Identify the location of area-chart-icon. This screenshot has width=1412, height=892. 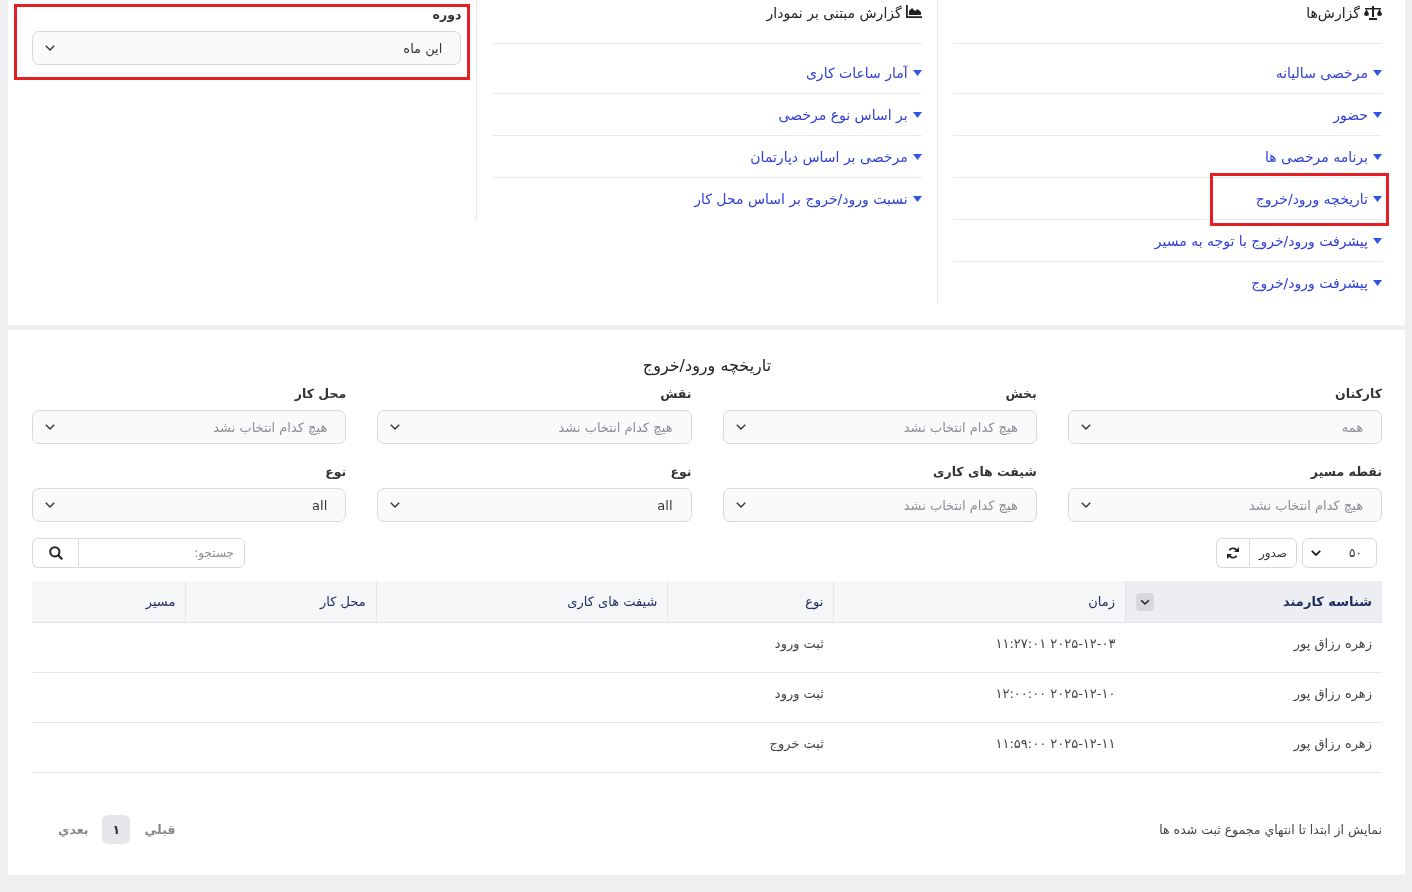
(913, 11).